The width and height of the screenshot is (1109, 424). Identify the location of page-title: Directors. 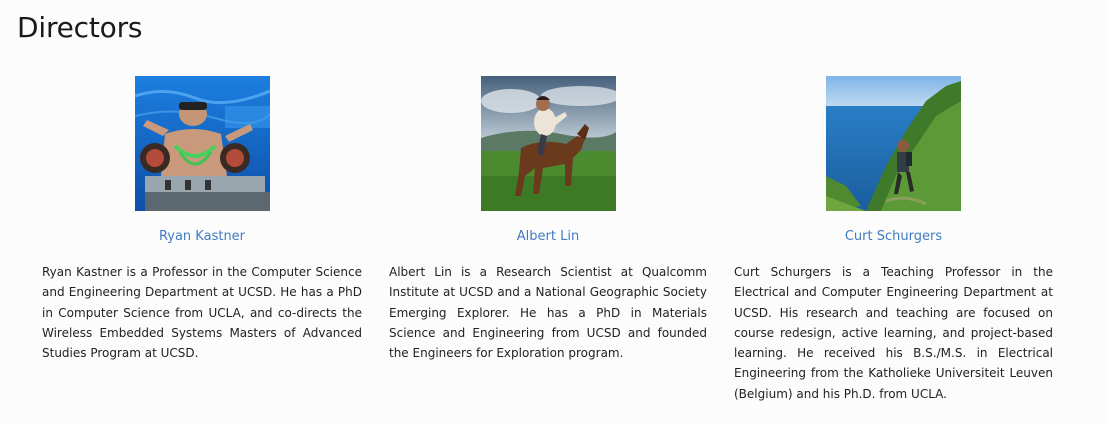
(80, 27).